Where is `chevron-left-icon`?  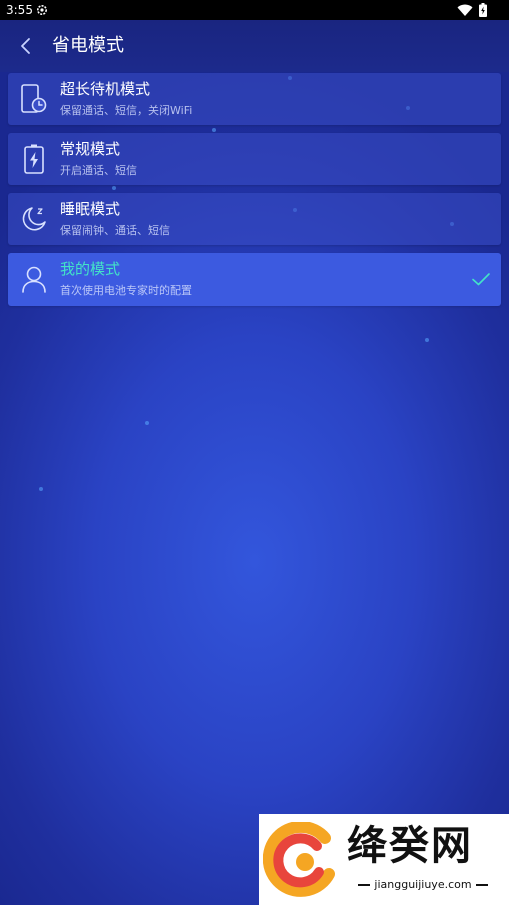 chevron-left-icon is located at coordinates (25, 46).